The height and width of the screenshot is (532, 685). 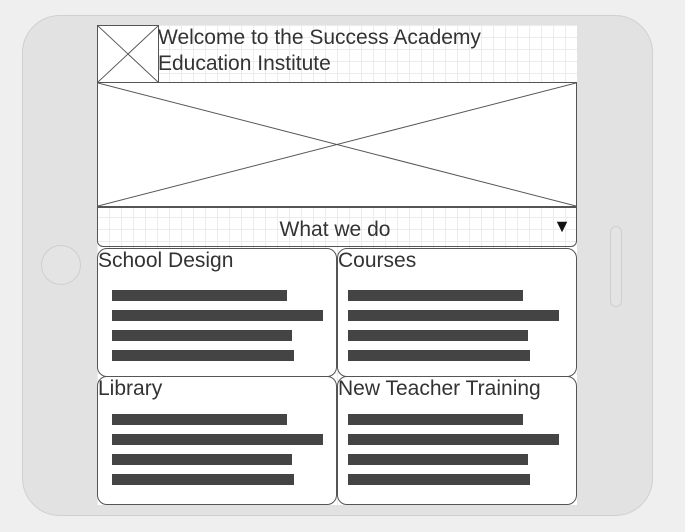 I want to click on triangle-down-icon: ▼, so click(x=562, y=226).